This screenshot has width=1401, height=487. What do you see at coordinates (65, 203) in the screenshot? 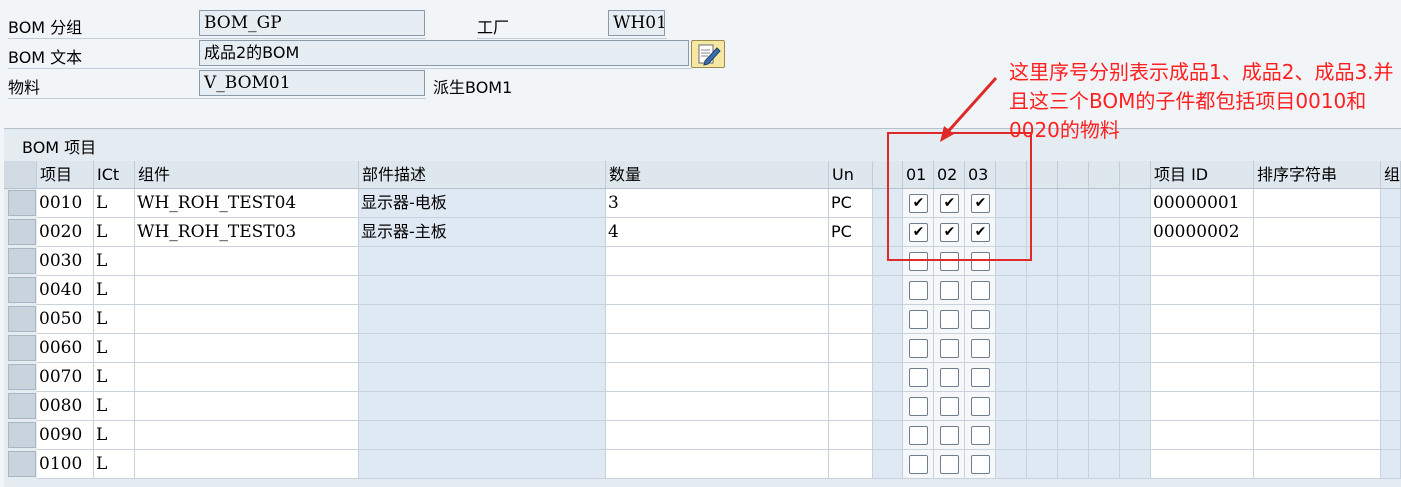
I see `cell-item: 0010` at bounding box center [65, 203].